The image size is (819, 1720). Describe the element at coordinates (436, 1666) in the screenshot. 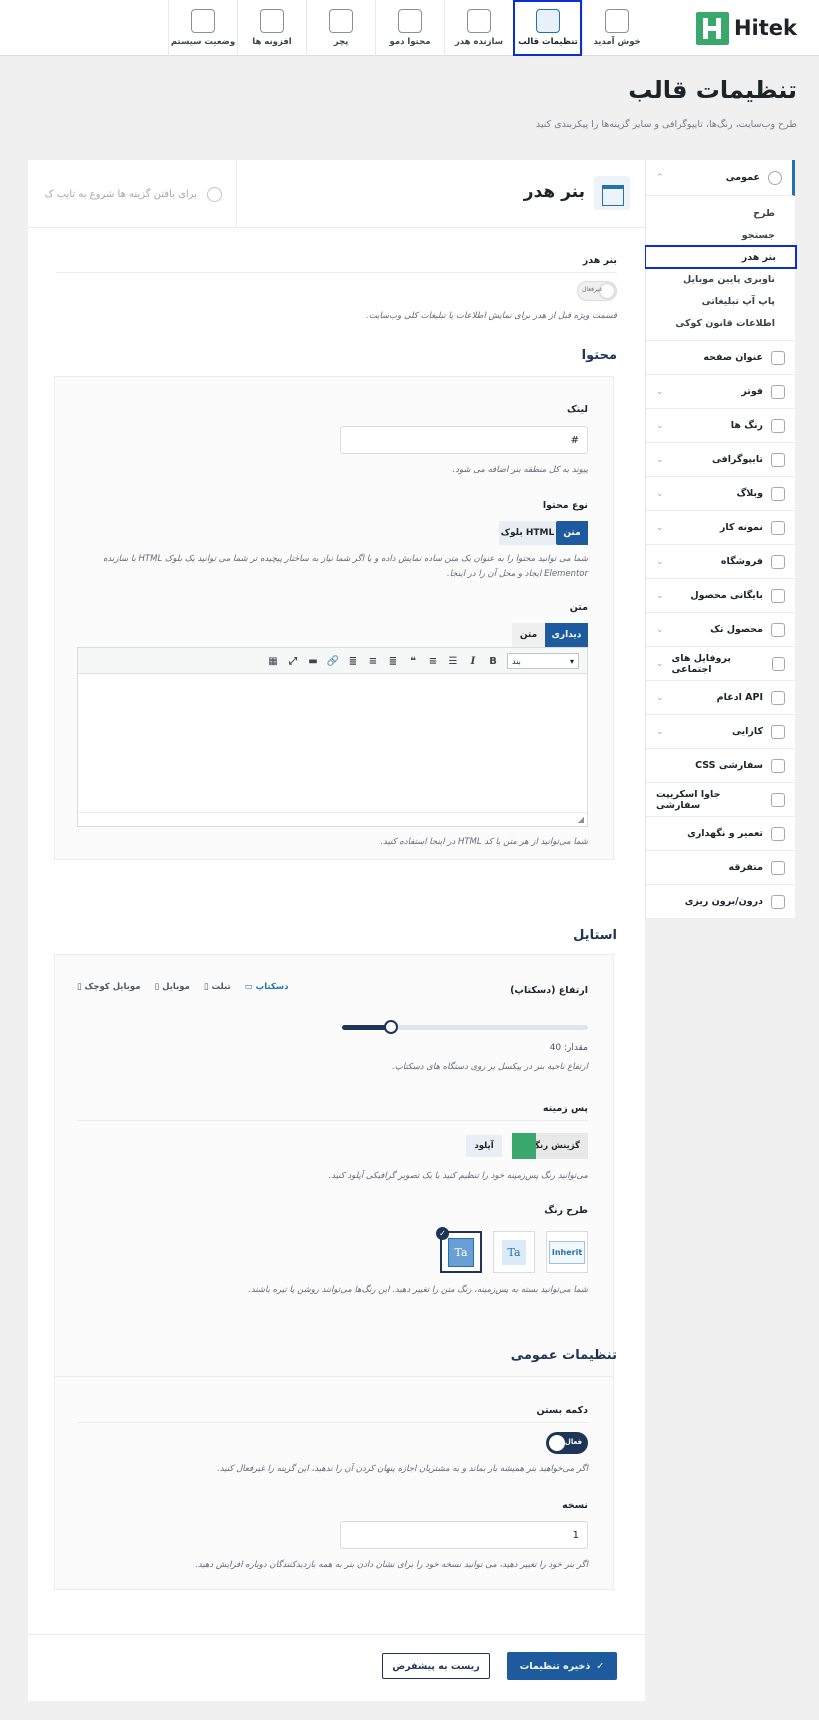

I see `reset-defaults-button: ریست به پیشفرض` at that location.